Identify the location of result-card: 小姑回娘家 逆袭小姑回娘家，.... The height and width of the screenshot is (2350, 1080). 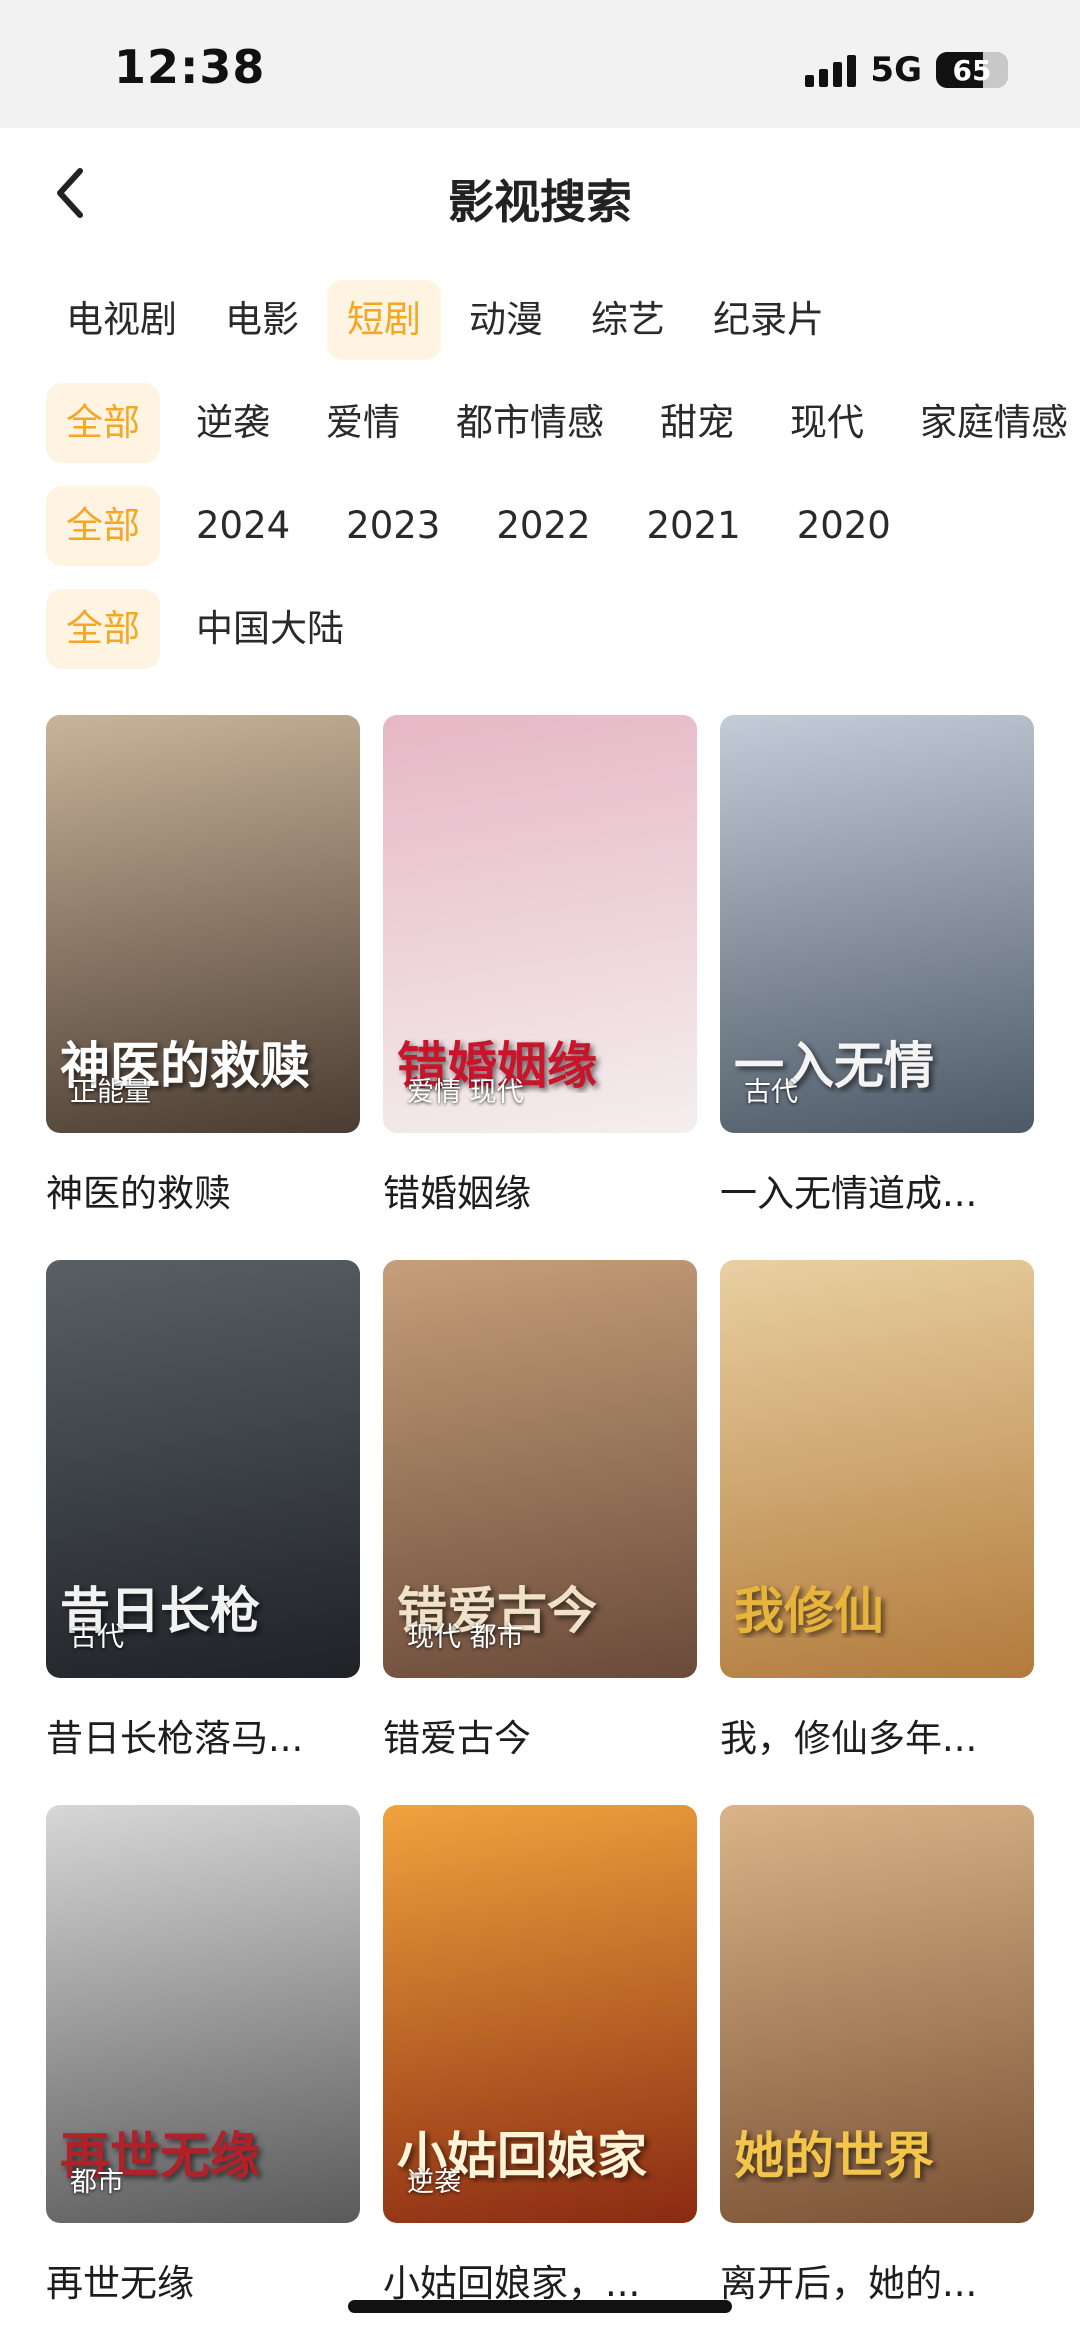
(540, 2077).